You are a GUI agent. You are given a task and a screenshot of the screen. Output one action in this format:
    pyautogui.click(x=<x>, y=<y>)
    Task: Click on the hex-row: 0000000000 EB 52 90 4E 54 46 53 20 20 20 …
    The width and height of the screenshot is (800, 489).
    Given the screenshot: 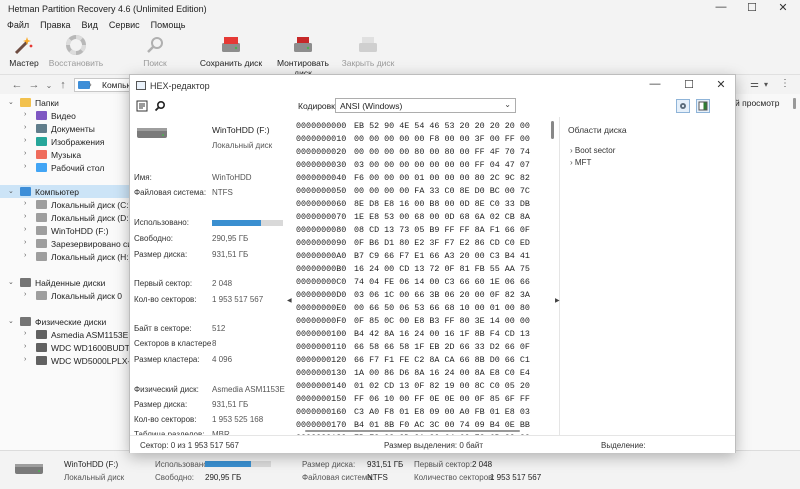 What is the action you would take?
    pyautogui.click(x=413, y=127)
    